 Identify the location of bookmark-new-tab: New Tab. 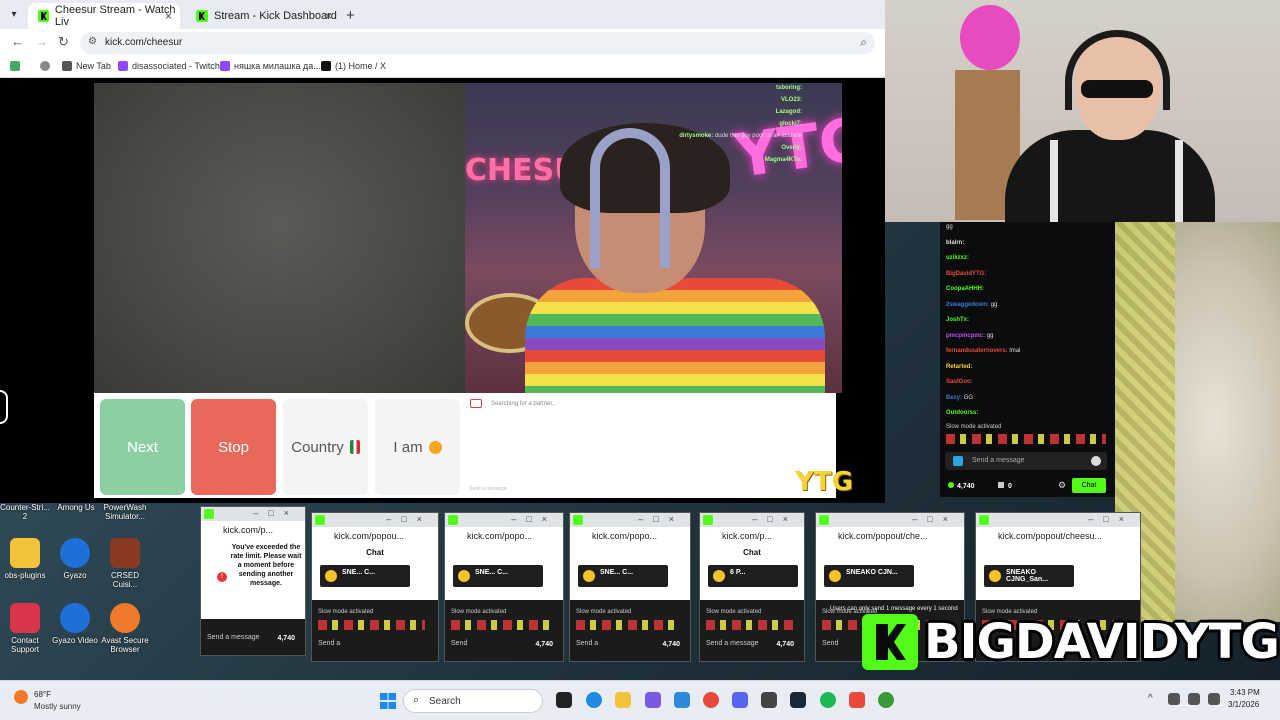
(86, 66).